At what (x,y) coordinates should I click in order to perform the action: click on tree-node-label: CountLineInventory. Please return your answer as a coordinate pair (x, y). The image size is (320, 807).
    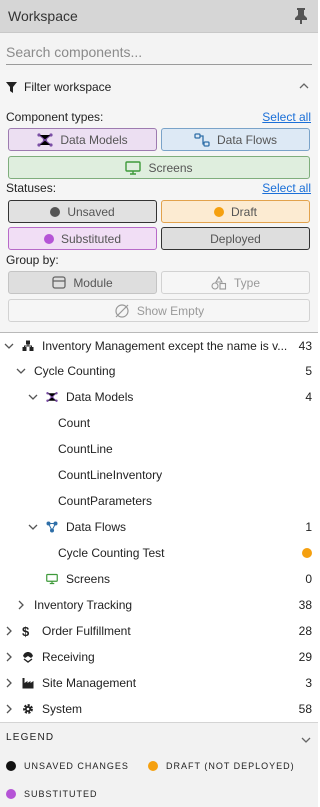
    Looking at the image, I should click on (110, 475).